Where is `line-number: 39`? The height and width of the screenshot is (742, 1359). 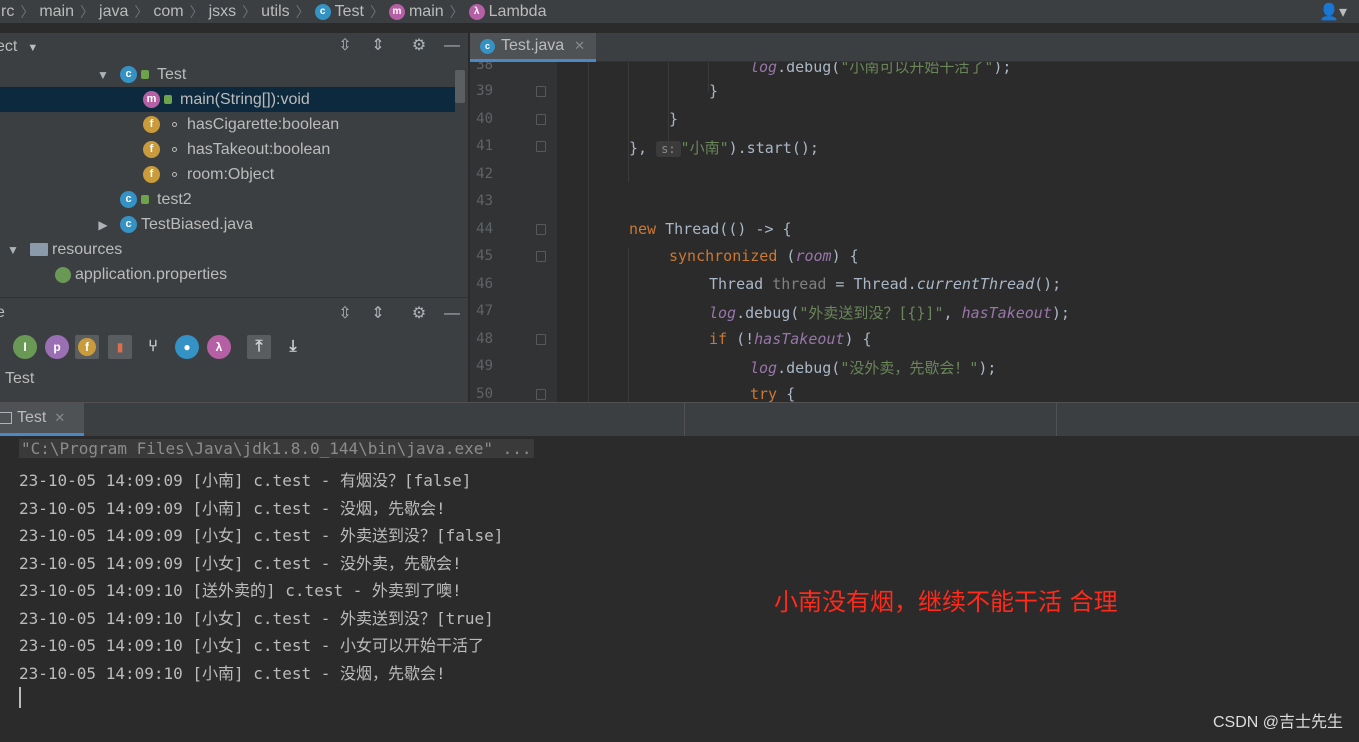
line-number: 39 is located at coordinates (484, 91).